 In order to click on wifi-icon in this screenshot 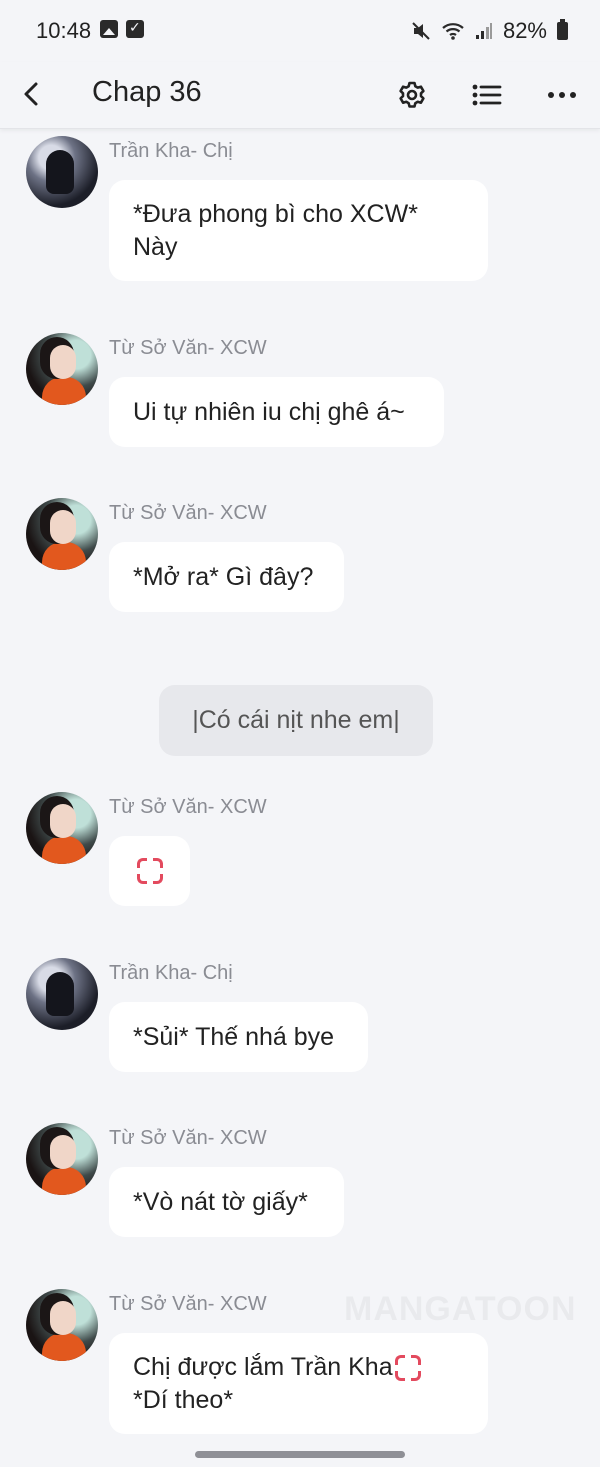, I will do `click(453, 31)`.